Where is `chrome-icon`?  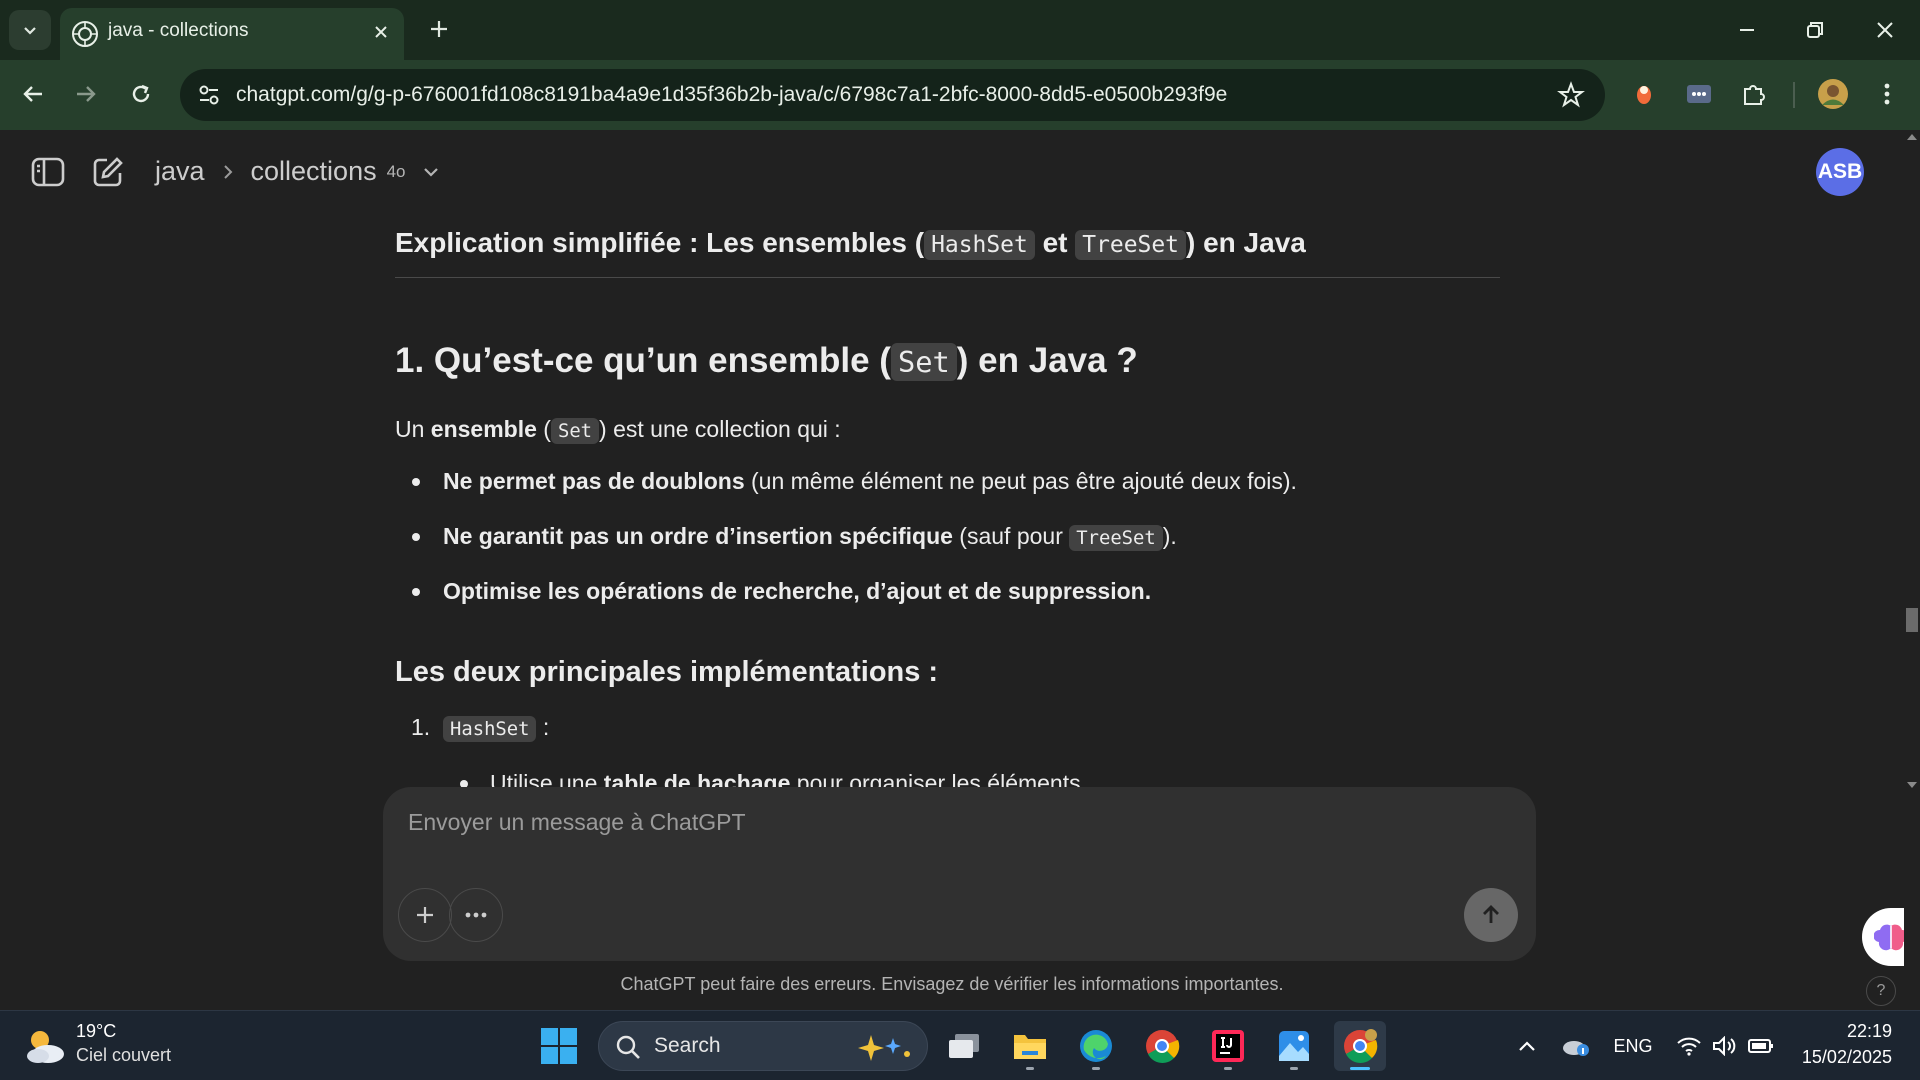
chrome-icon is located at coordinates (1163, 1046).